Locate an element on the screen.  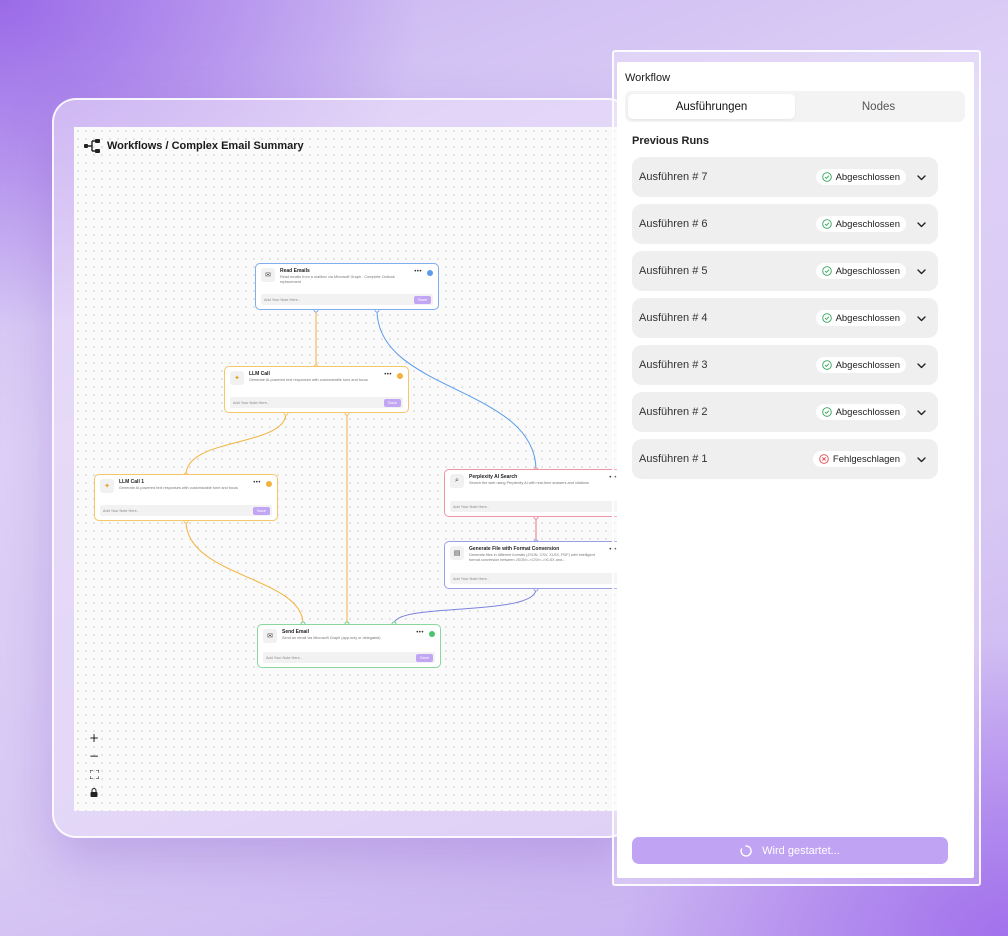
run-item: Ausführen # 4 Abgeschlossen is located at coordinates (785, 318).